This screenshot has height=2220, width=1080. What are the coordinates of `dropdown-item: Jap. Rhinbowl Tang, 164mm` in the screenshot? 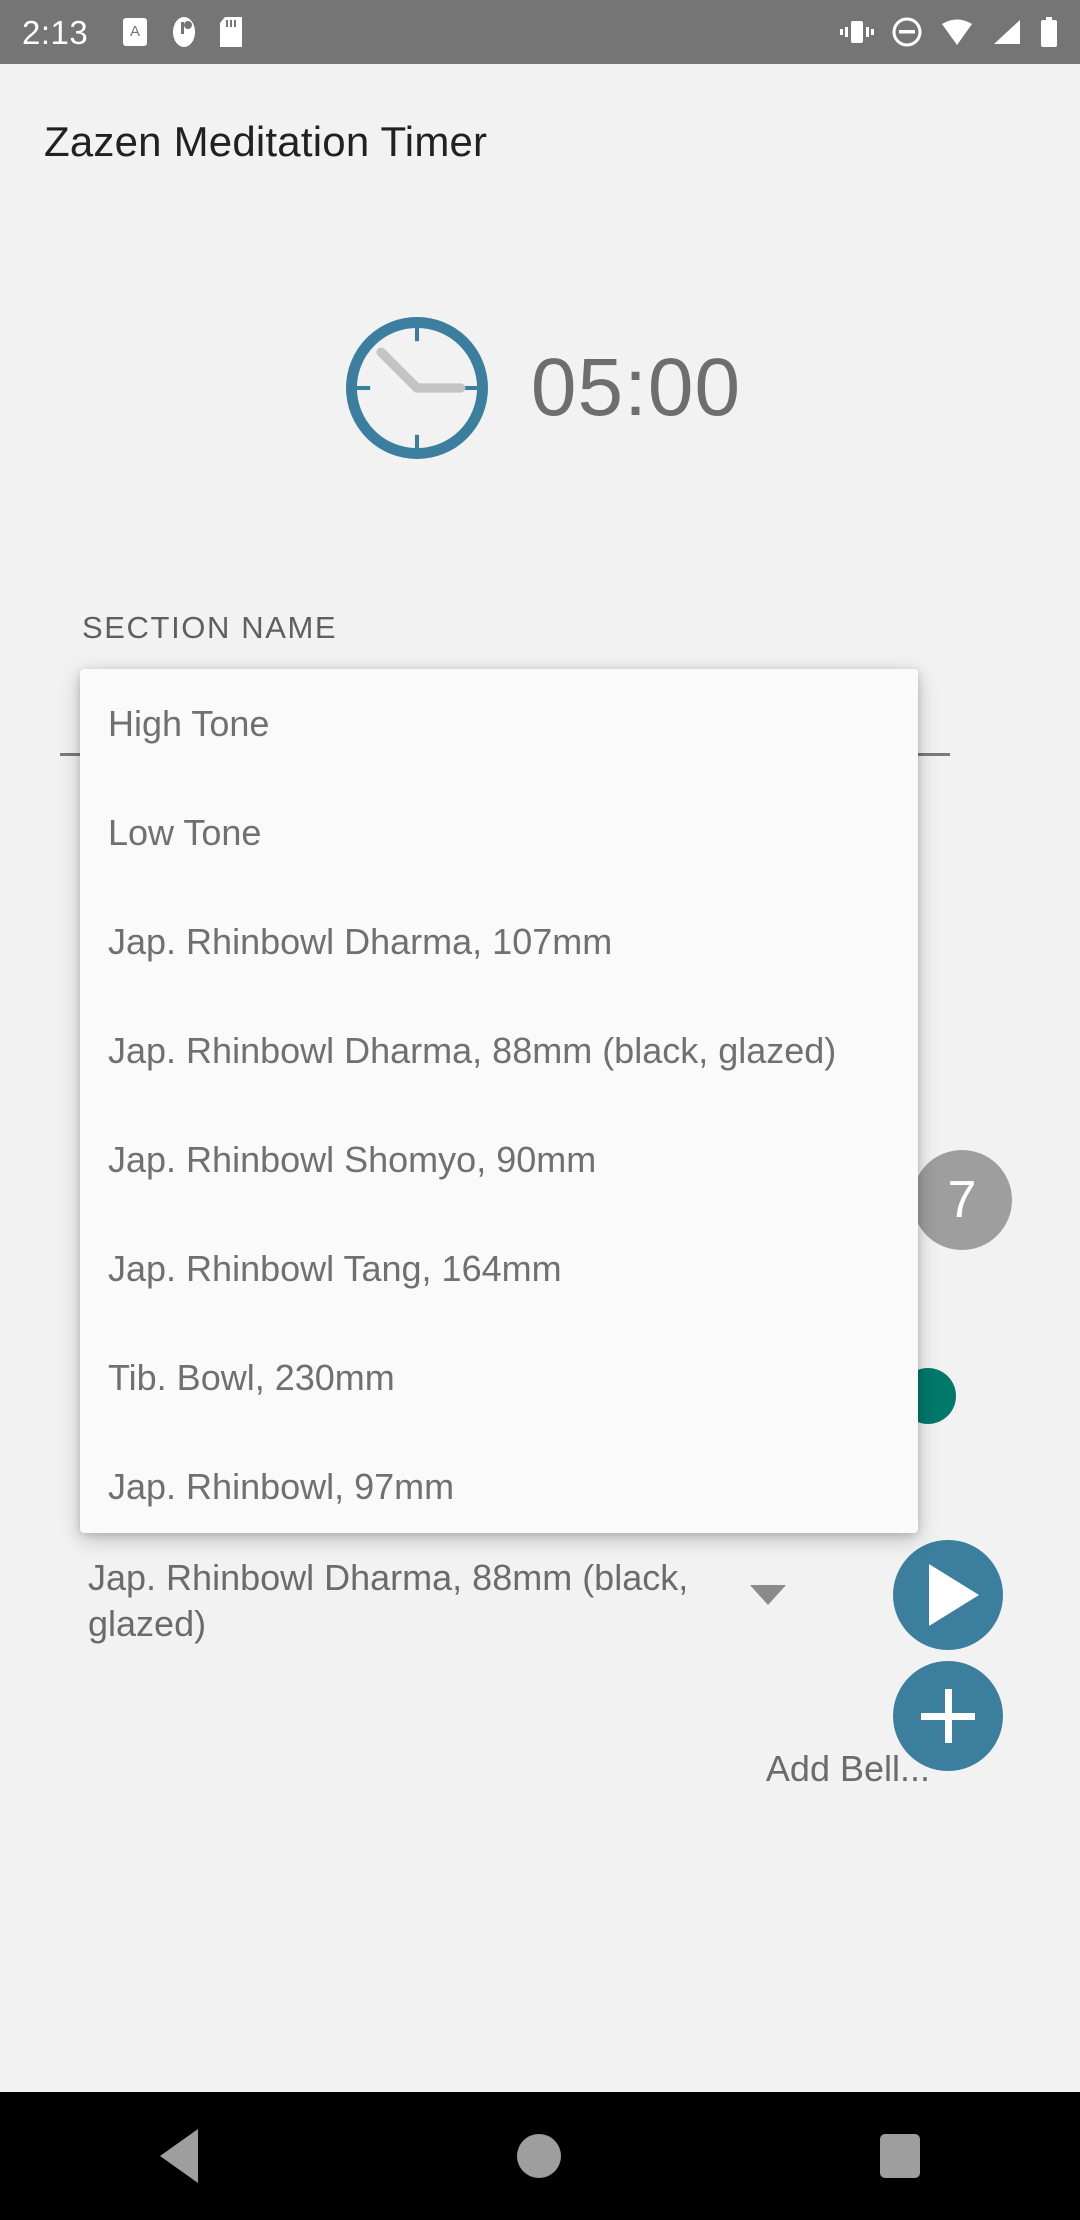 It's located at (499, 1268).